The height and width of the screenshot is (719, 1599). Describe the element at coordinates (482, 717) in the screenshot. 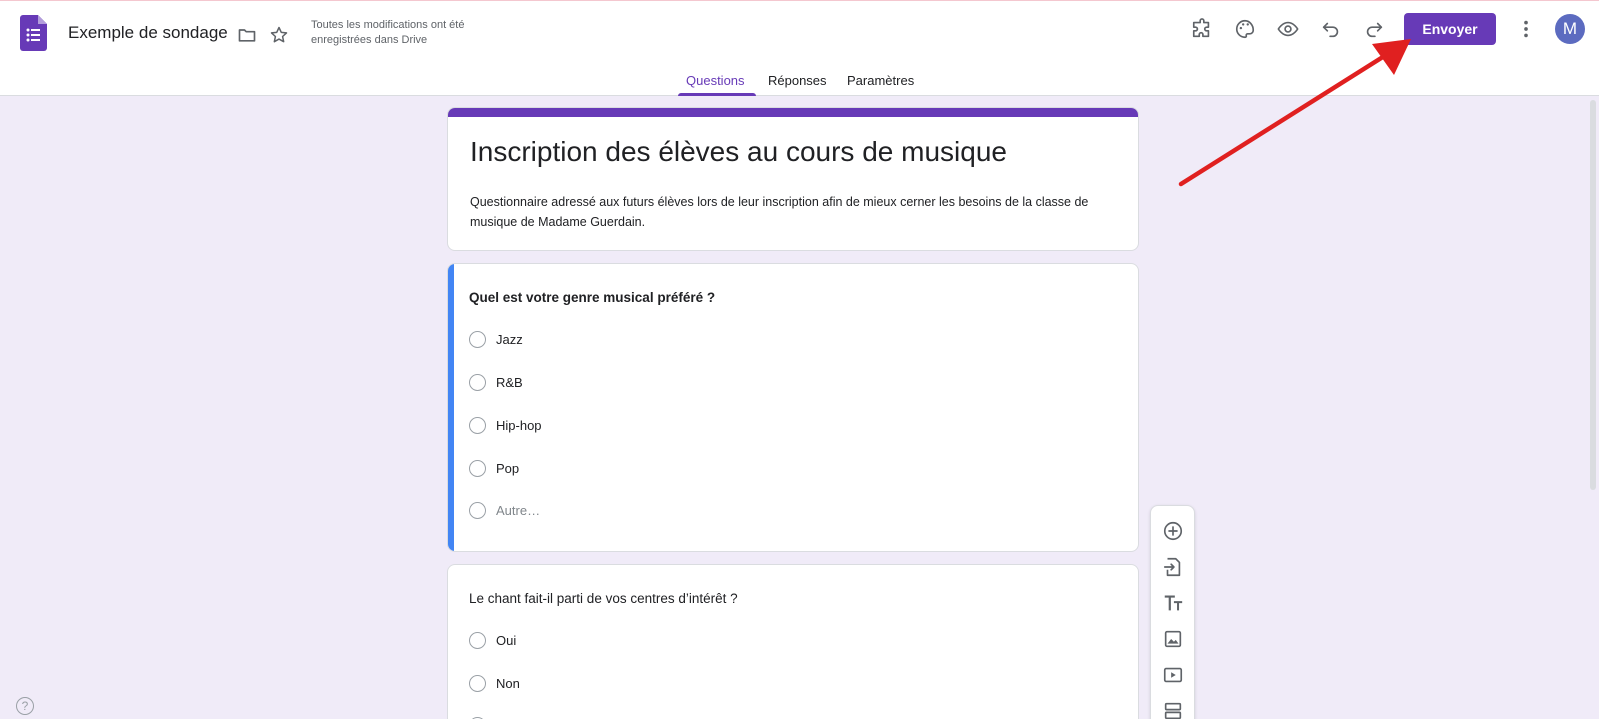

I see `option-item` at that location.